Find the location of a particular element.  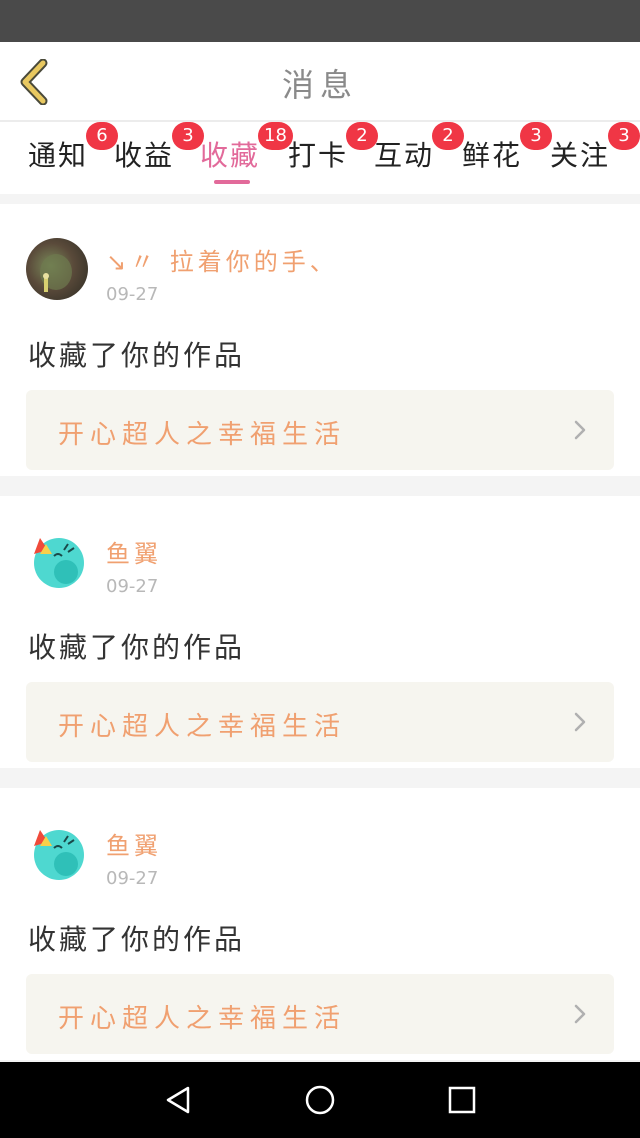

header: 消息 is located at coordinates (320, 81).